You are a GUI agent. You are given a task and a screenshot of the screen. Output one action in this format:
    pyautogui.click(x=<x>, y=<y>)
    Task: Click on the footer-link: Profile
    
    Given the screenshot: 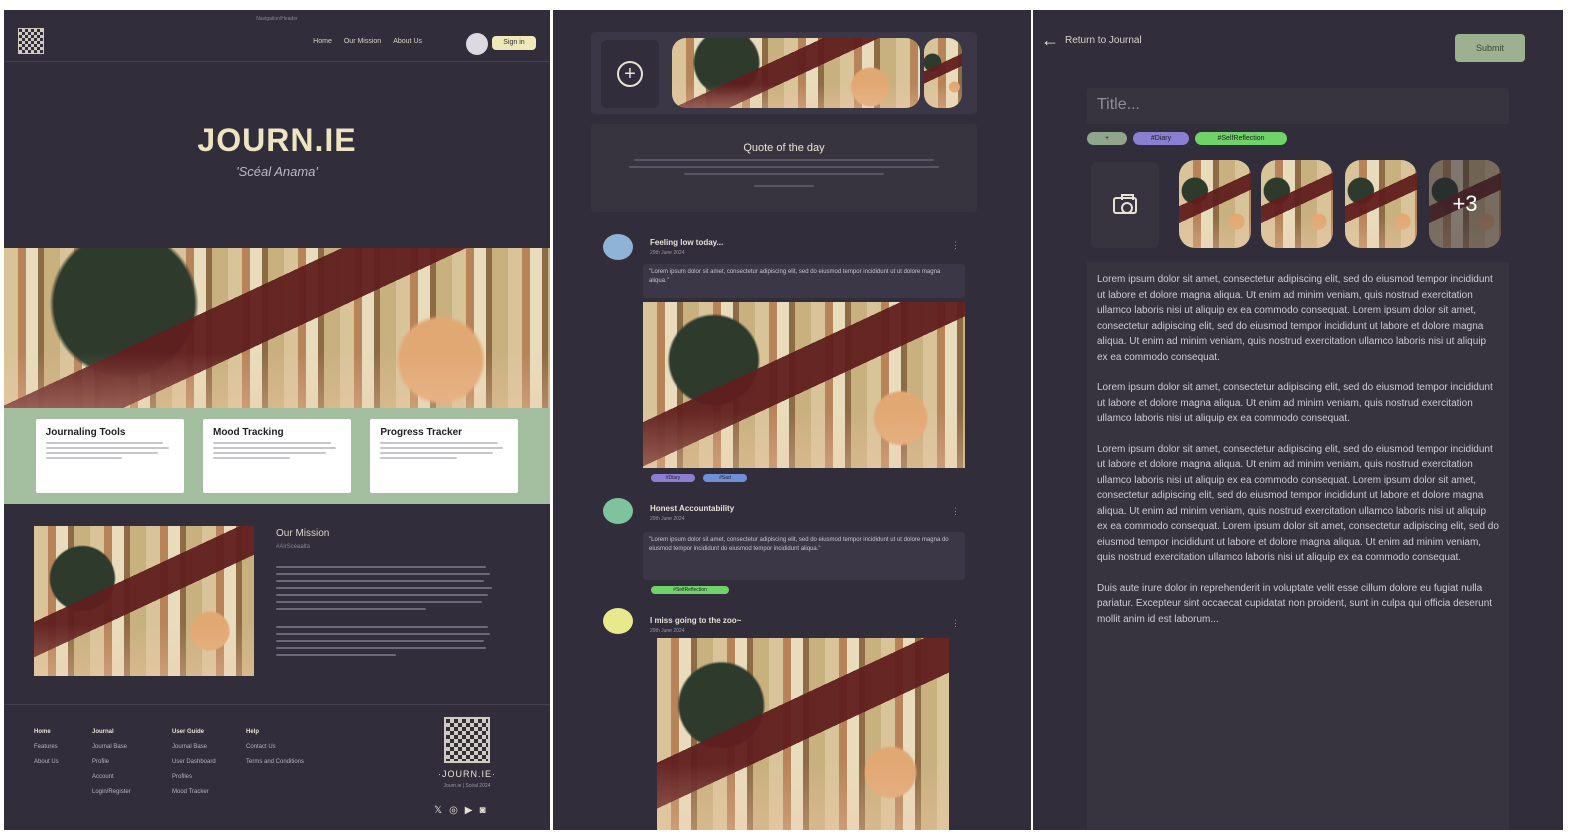 What is the action you would take?
    pyautogui.click(x=111, y=762)
    